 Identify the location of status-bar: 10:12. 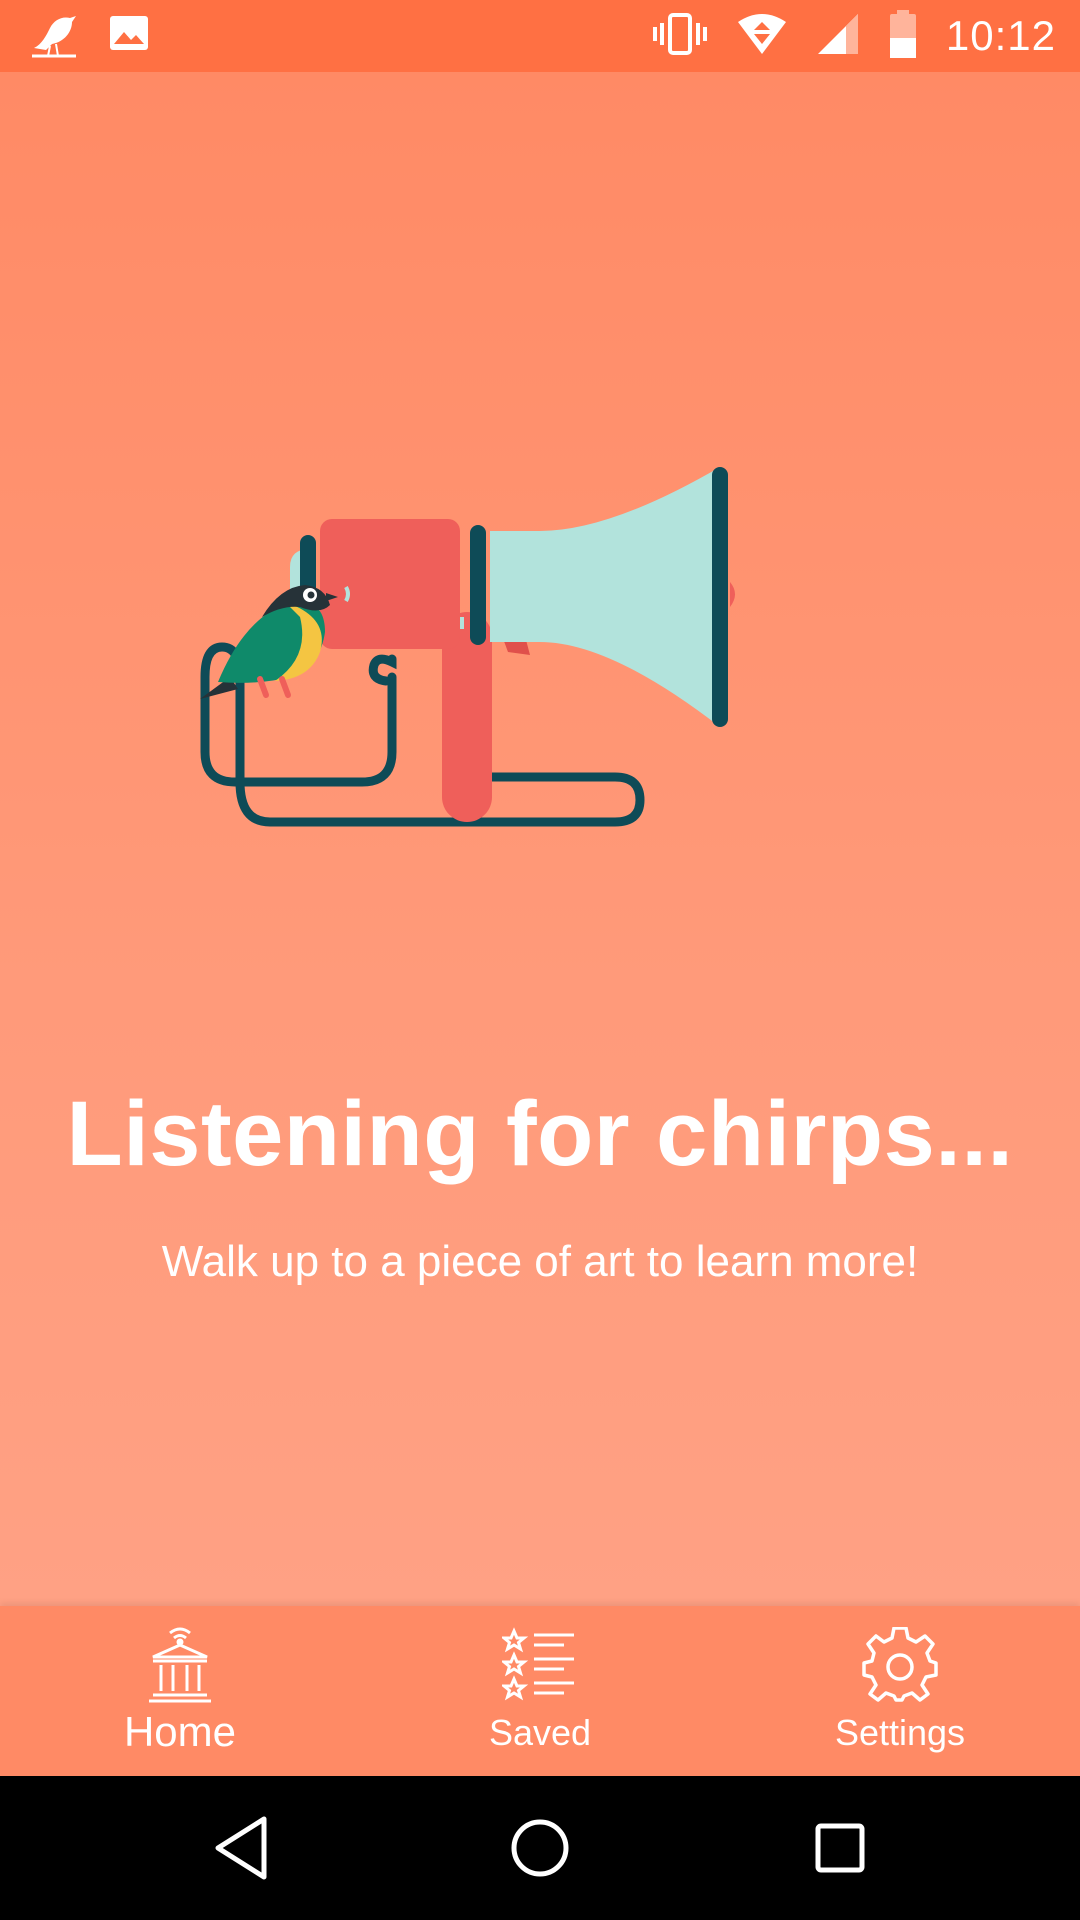
(540, 36).